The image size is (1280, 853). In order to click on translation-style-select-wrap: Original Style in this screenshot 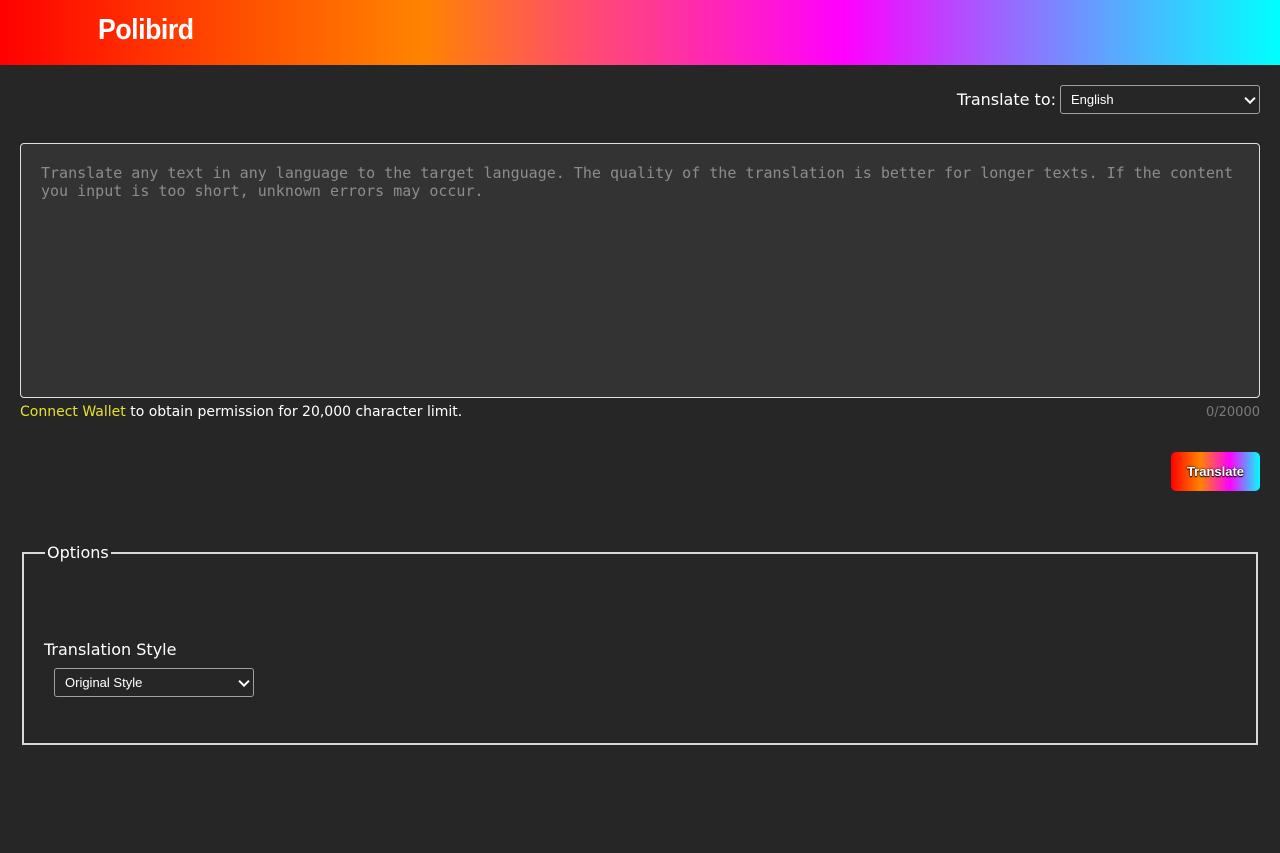, I will do `click(154, 682)`.